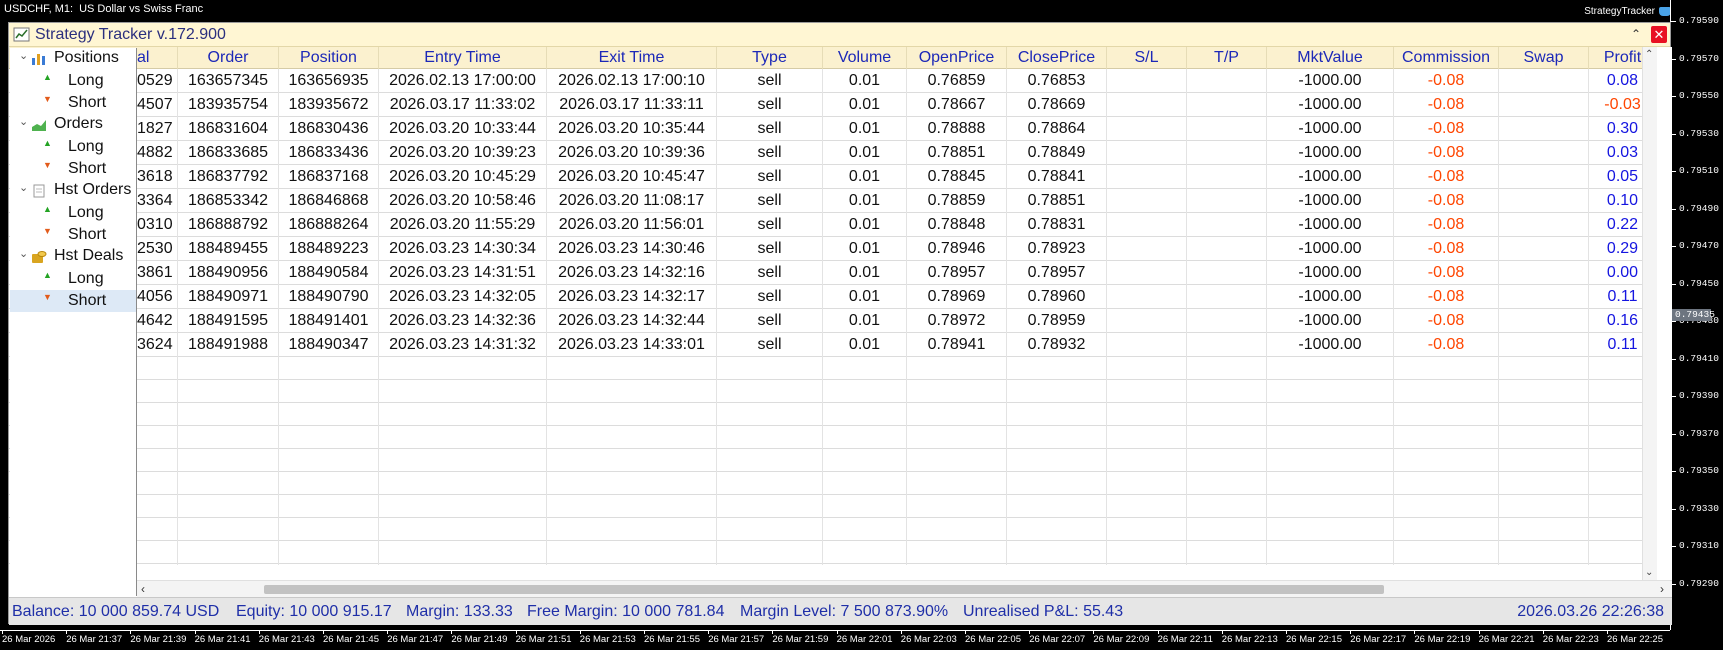 The image size is (1723, 650). Describe the element at coordinates (1446, 58) in the screenshot. I see `column-header-commission-col: Commission` at that location.